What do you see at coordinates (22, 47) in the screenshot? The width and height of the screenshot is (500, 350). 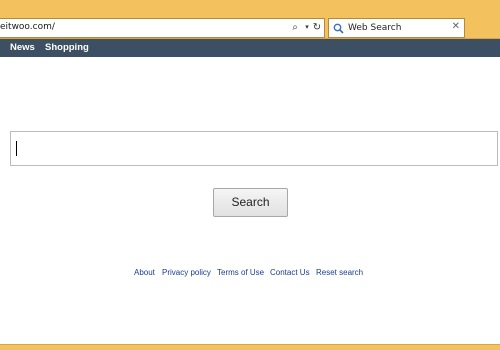 I see `nav-item-news: News` at bounding box center [22, 47].